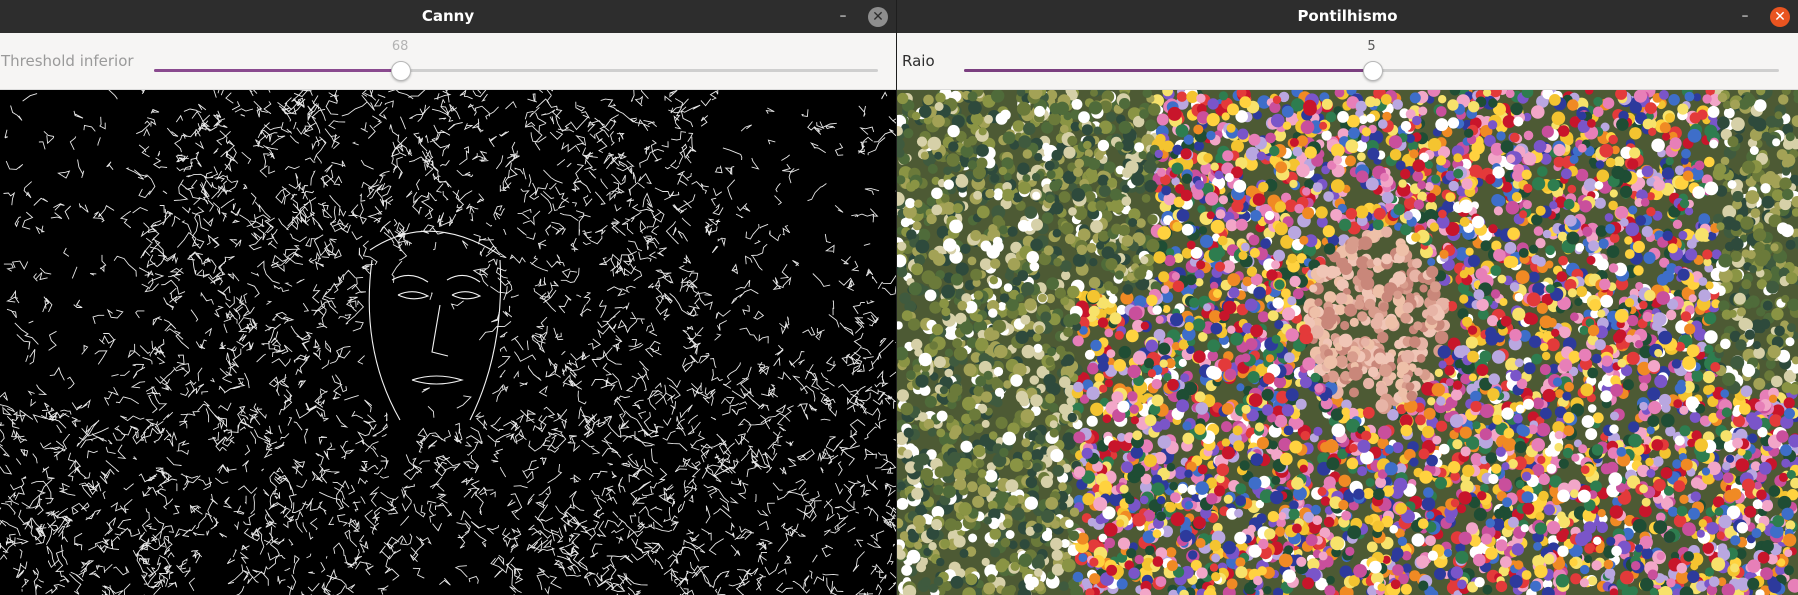 This screenshot has height=595, width=1798. I want to click on threshold-slider-thumb, so click(401, 71).